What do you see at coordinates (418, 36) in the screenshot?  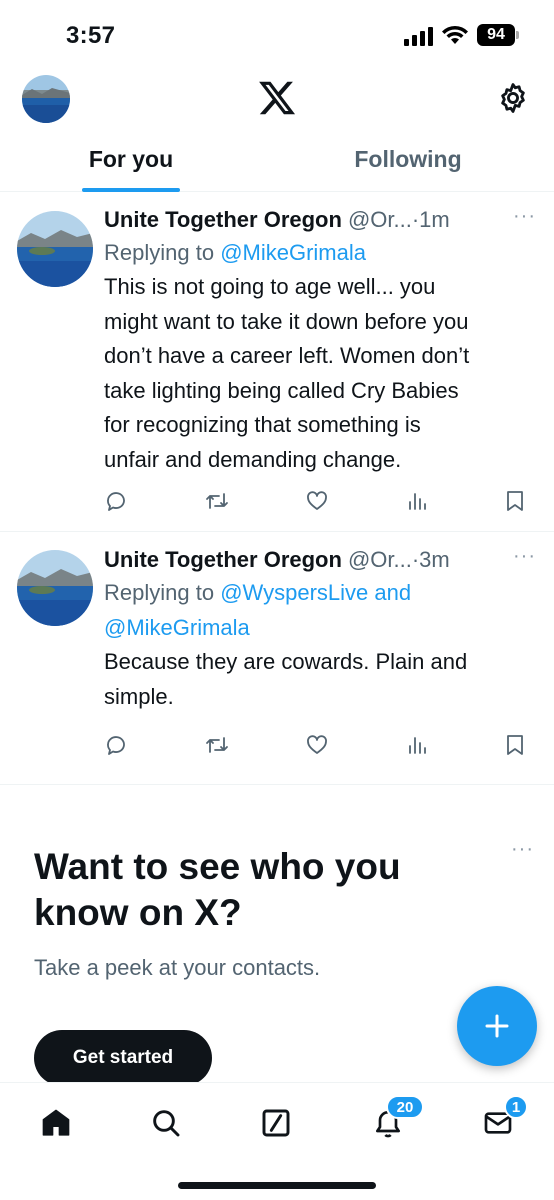 I see `cellular-signal-icon` at bounding box center [418, 36].